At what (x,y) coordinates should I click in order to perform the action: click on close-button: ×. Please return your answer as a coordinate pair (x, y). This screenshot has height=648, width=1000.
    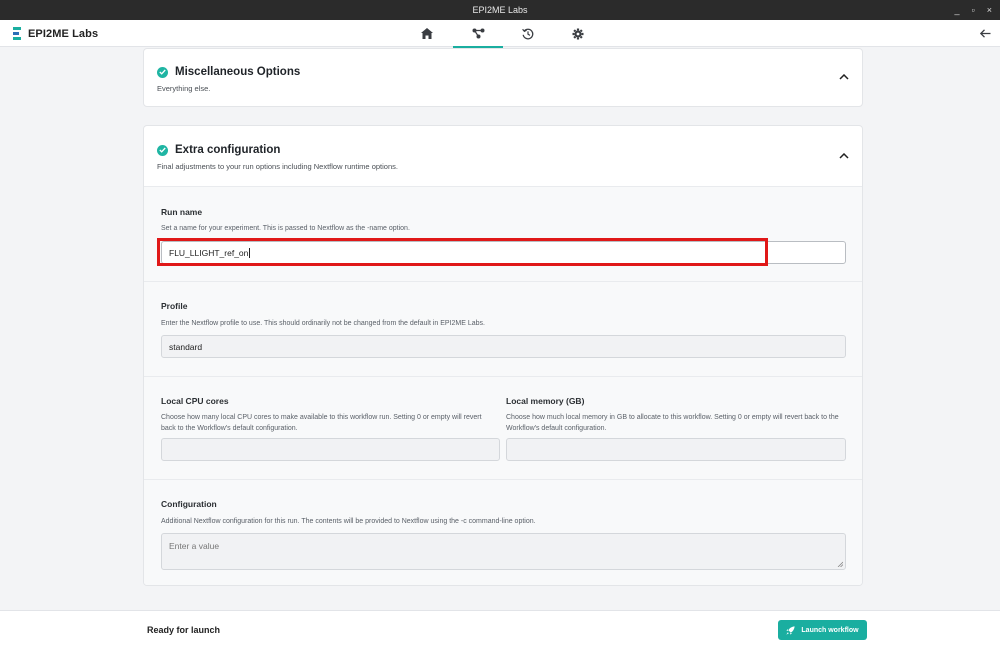
    Looking at the image, I should click on (989, 10).